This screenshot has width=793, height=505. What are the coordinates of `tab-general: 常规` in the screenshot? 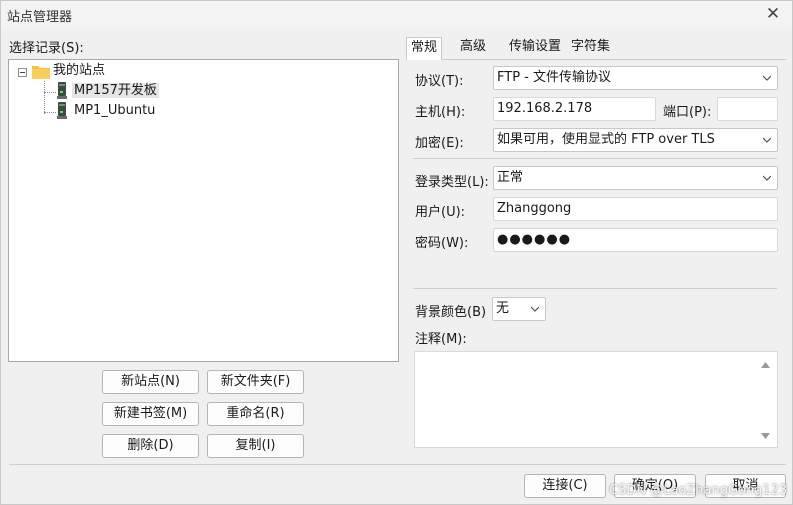 It's located at (424, 48).